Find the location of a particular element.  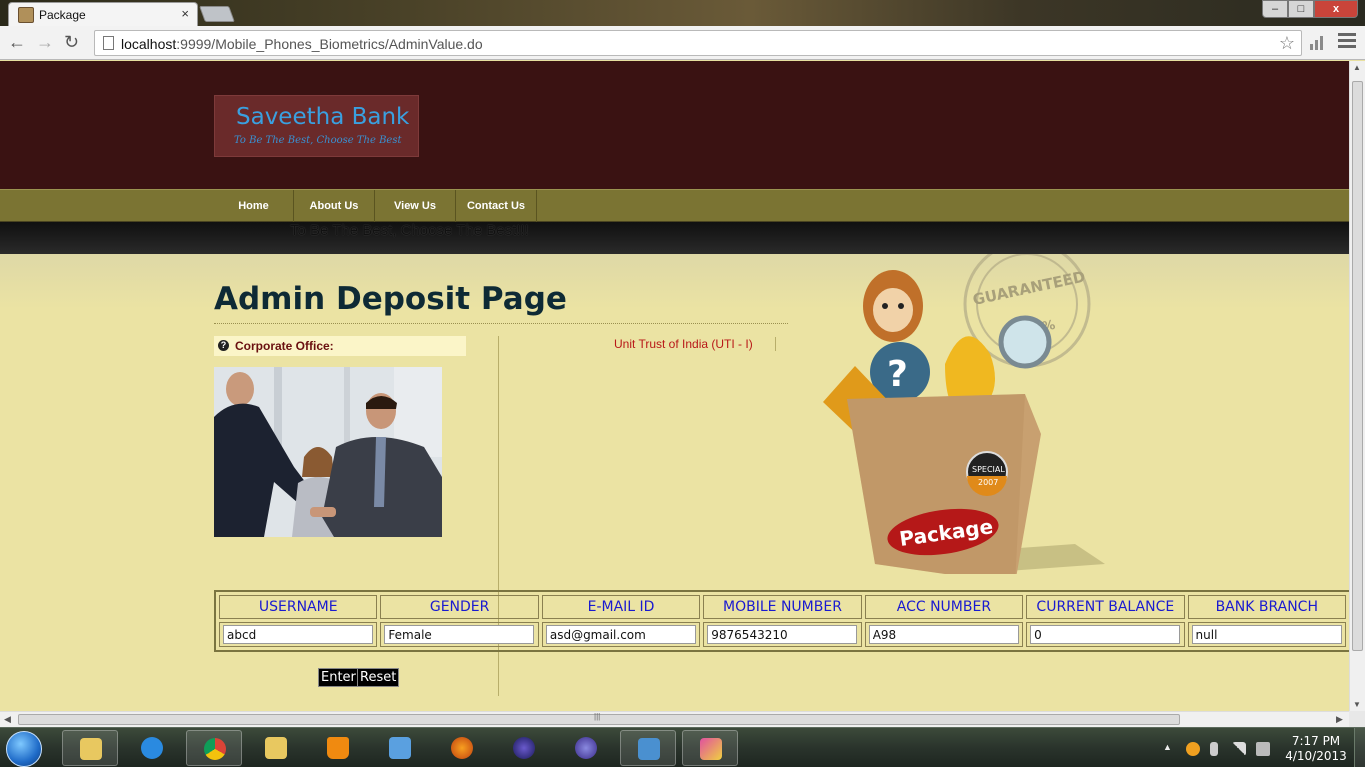

taskbar-media-player is located at coordinates (400, 748).